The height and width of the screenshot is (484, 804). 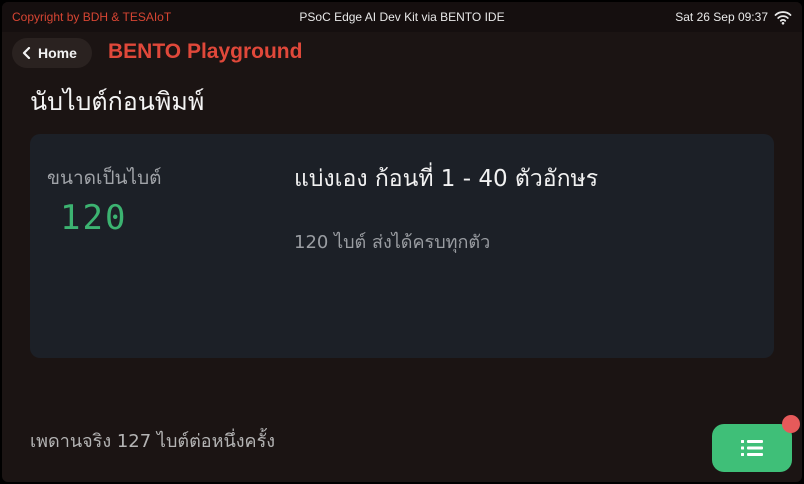 What do you see at coordinates (26, 53) in the screenshot?
I see `chevron-left-icon` at bounding box center [26, 53].